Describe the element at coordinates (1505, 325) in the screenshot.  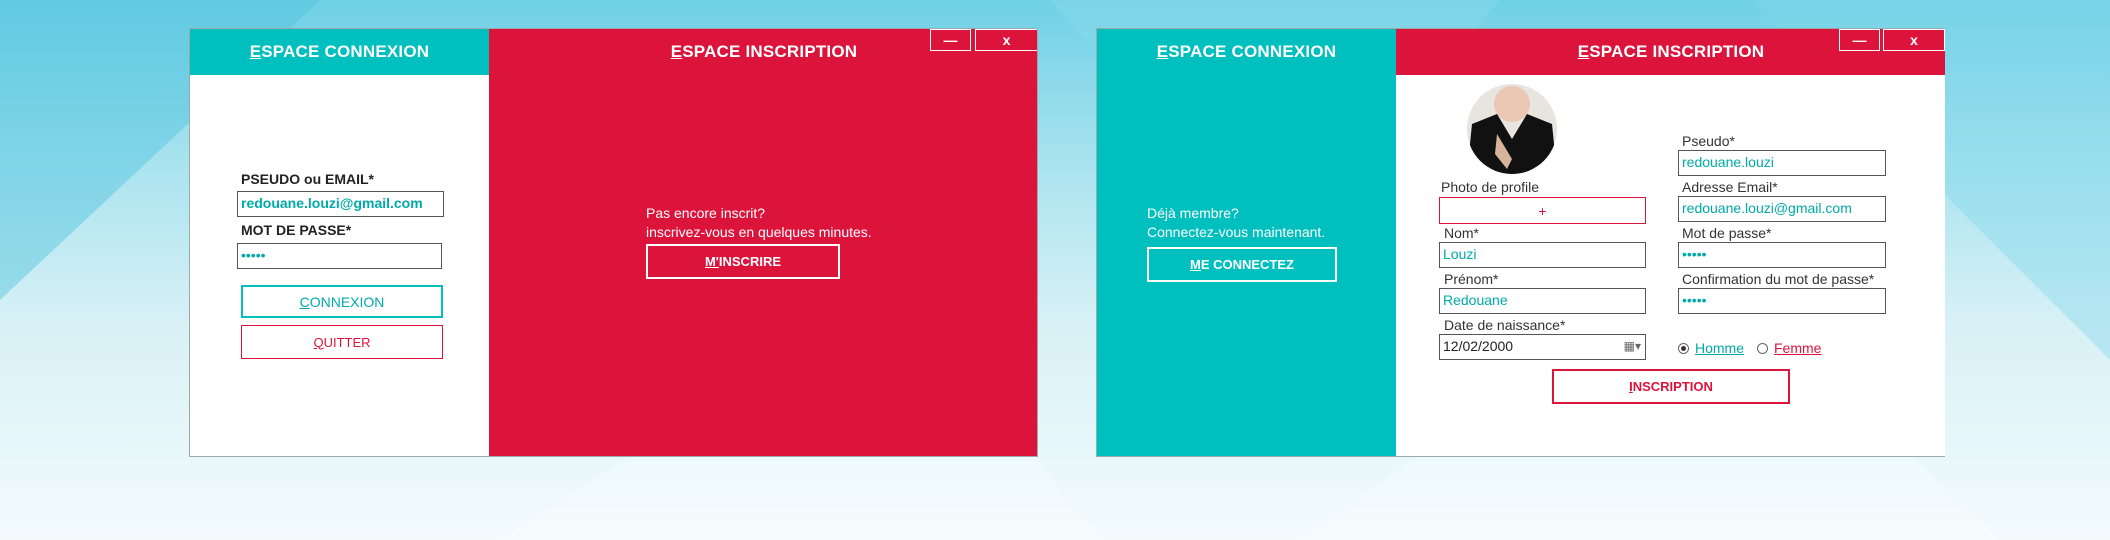
I see `birthdate-label: Date de naissance*` at that location.